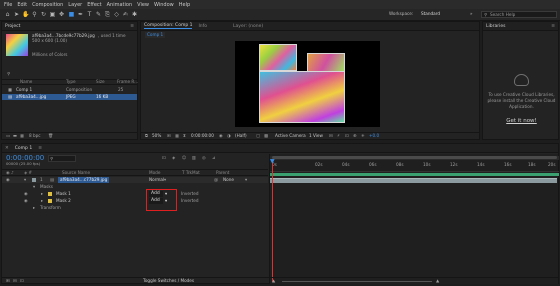  I want to click on mask-name: Mask 2, so click(63, 201).